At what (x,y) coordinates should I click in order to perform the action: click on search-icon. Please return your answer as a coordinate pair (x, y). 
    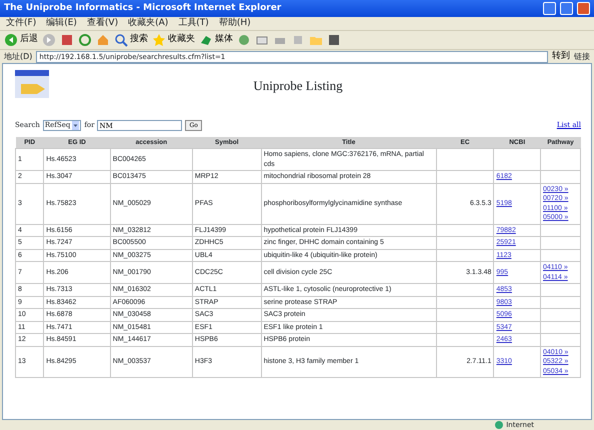
    Looking at the image, I should click on (121, 40).